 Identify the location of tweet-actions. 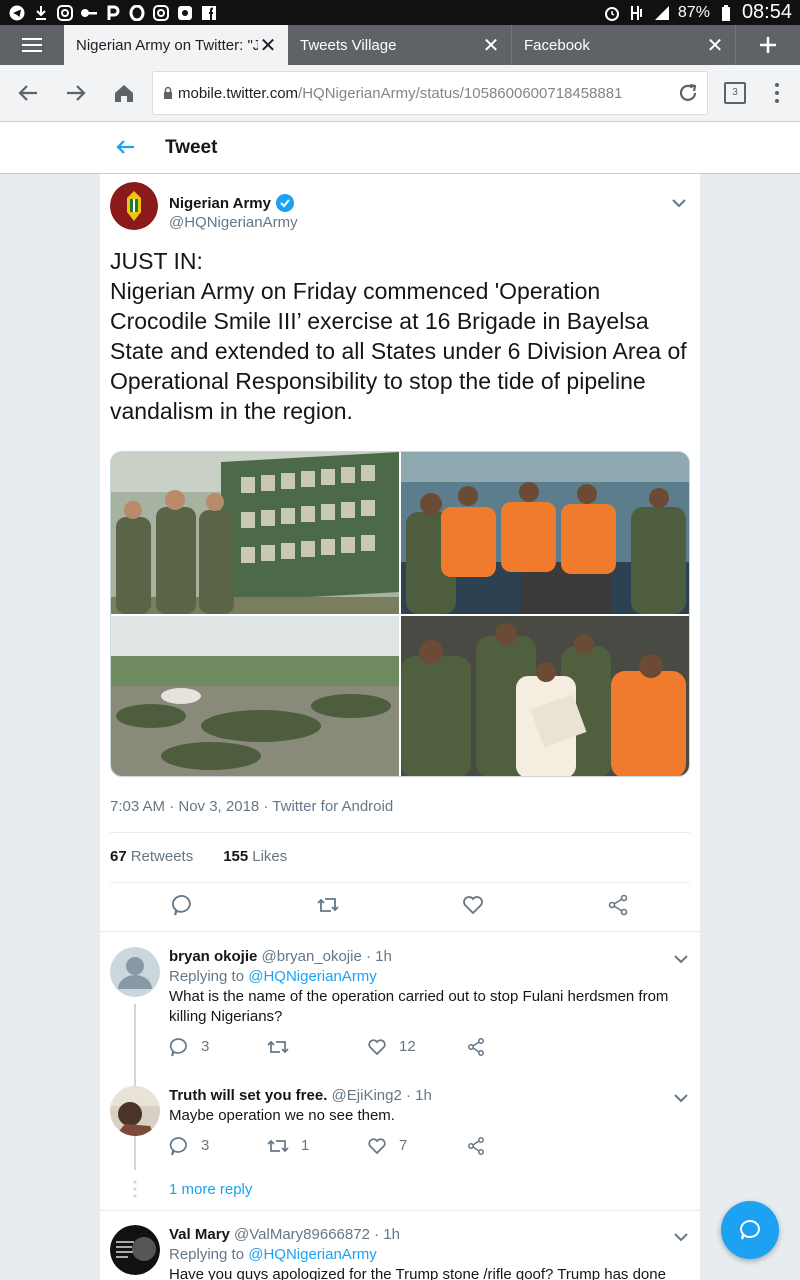
(400, 908).